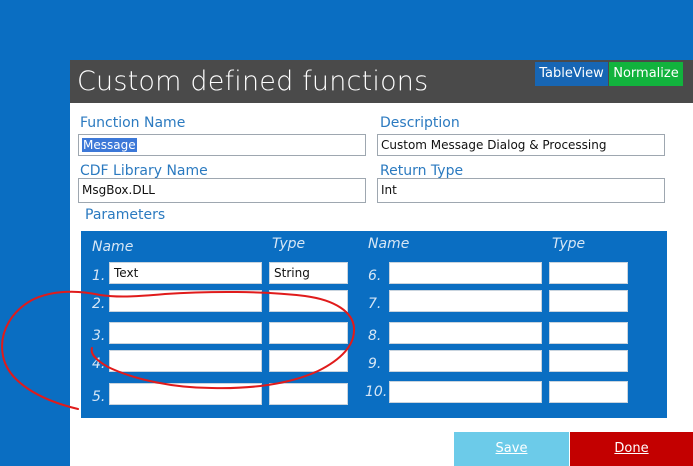 The width and height of the screenshot is (693, 466). I want to click on return-type-label: Return Type, so click(422, 171).